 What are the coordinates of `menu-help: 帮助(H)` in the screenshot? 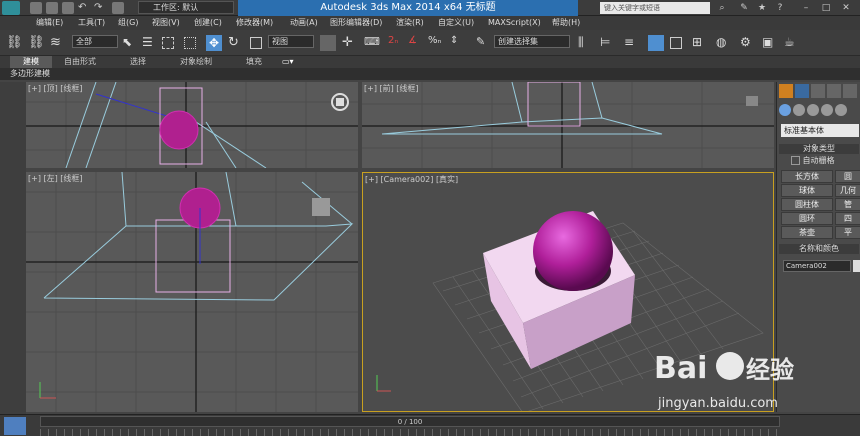 It's located at (566, 23).